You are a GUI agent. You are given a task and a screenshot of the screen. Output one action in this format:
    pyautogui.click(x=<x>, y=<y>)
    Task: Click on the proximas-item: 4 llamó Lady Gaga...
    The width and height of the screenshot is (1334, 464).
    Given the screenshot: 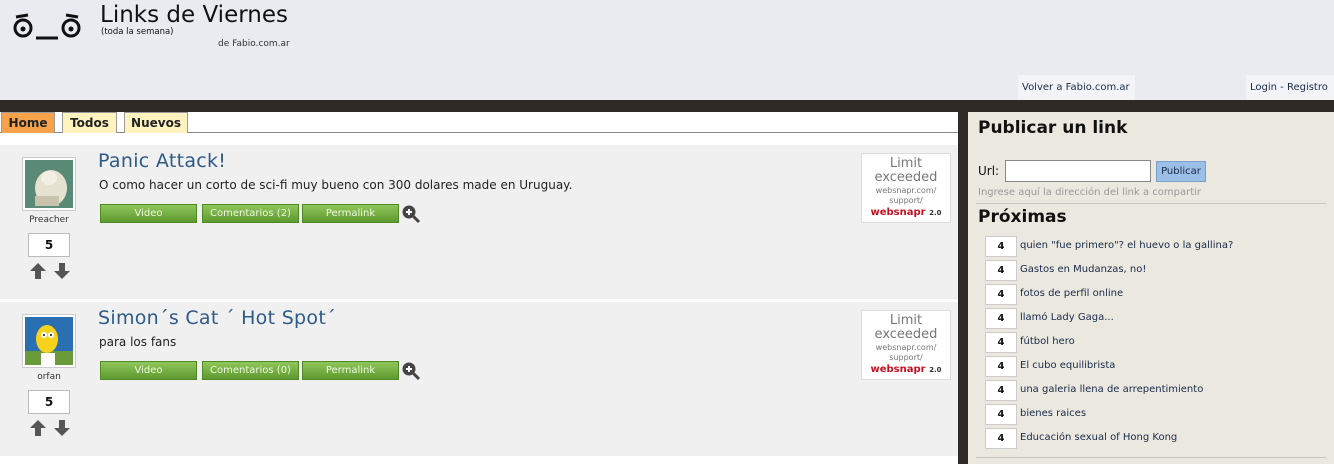 What is the action you would take?
    pyautogui.click(x=1150, y=318)
    